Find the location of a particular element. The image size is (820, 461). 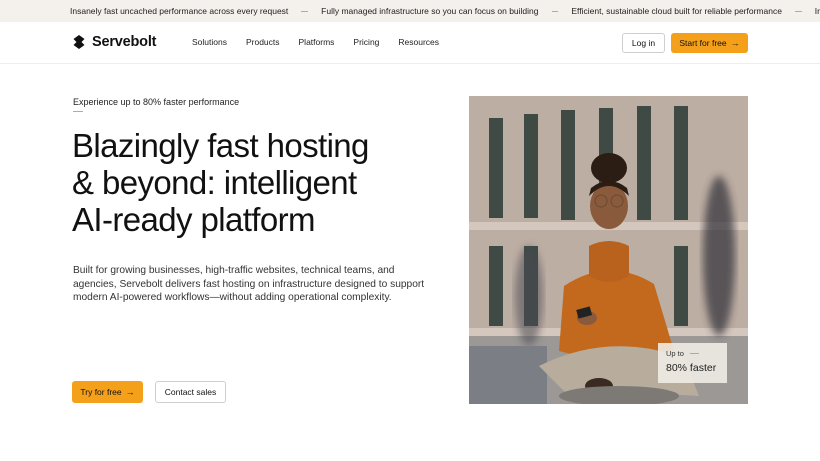

contact-sales-button: Contact sales is located at coordinates (190, 392).